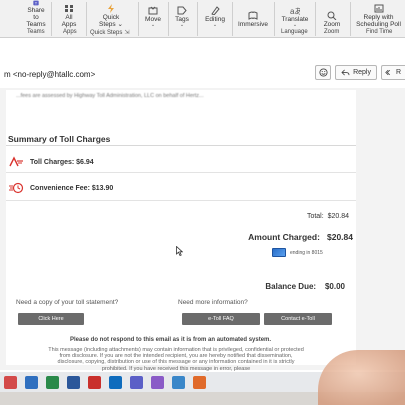  I want to click on outlook-icon, so click(115, 382).